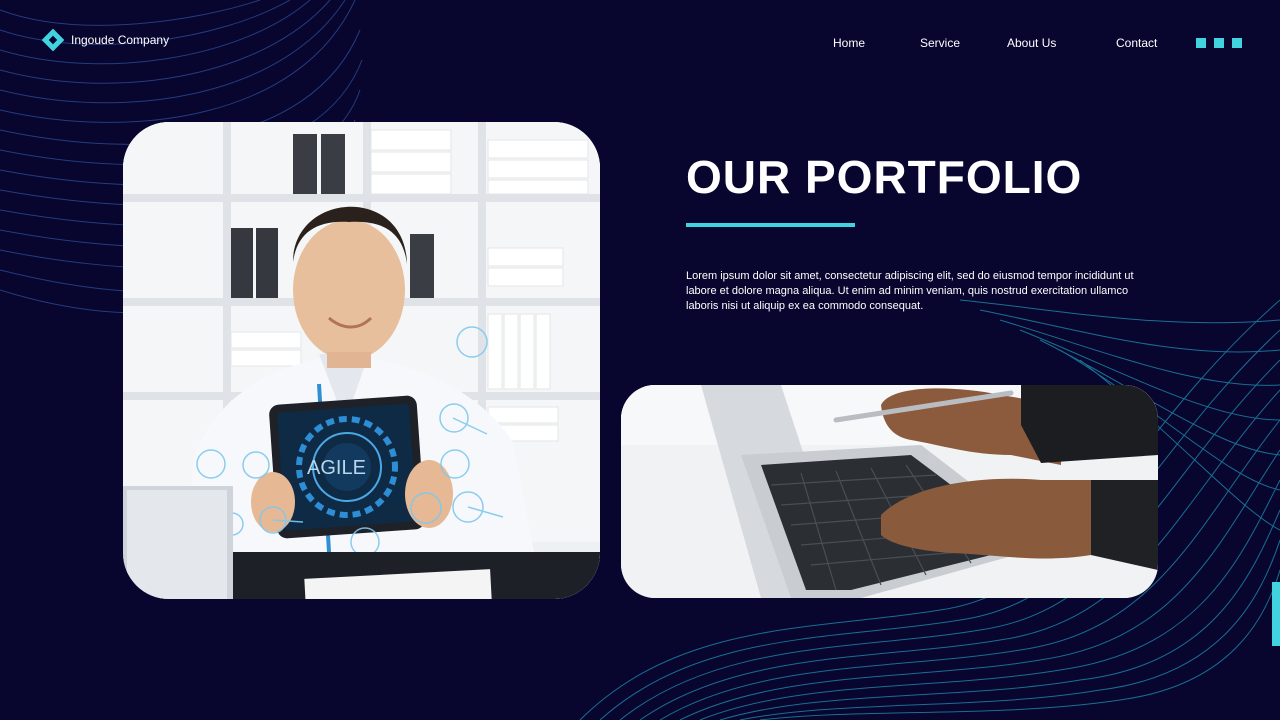 The height and width of the screenshot is (720, 1280). What do you see at coordinates (120, 40) in the screenshot?
I see `company-name: Ingoude Company` at bounding box center [120, 40].